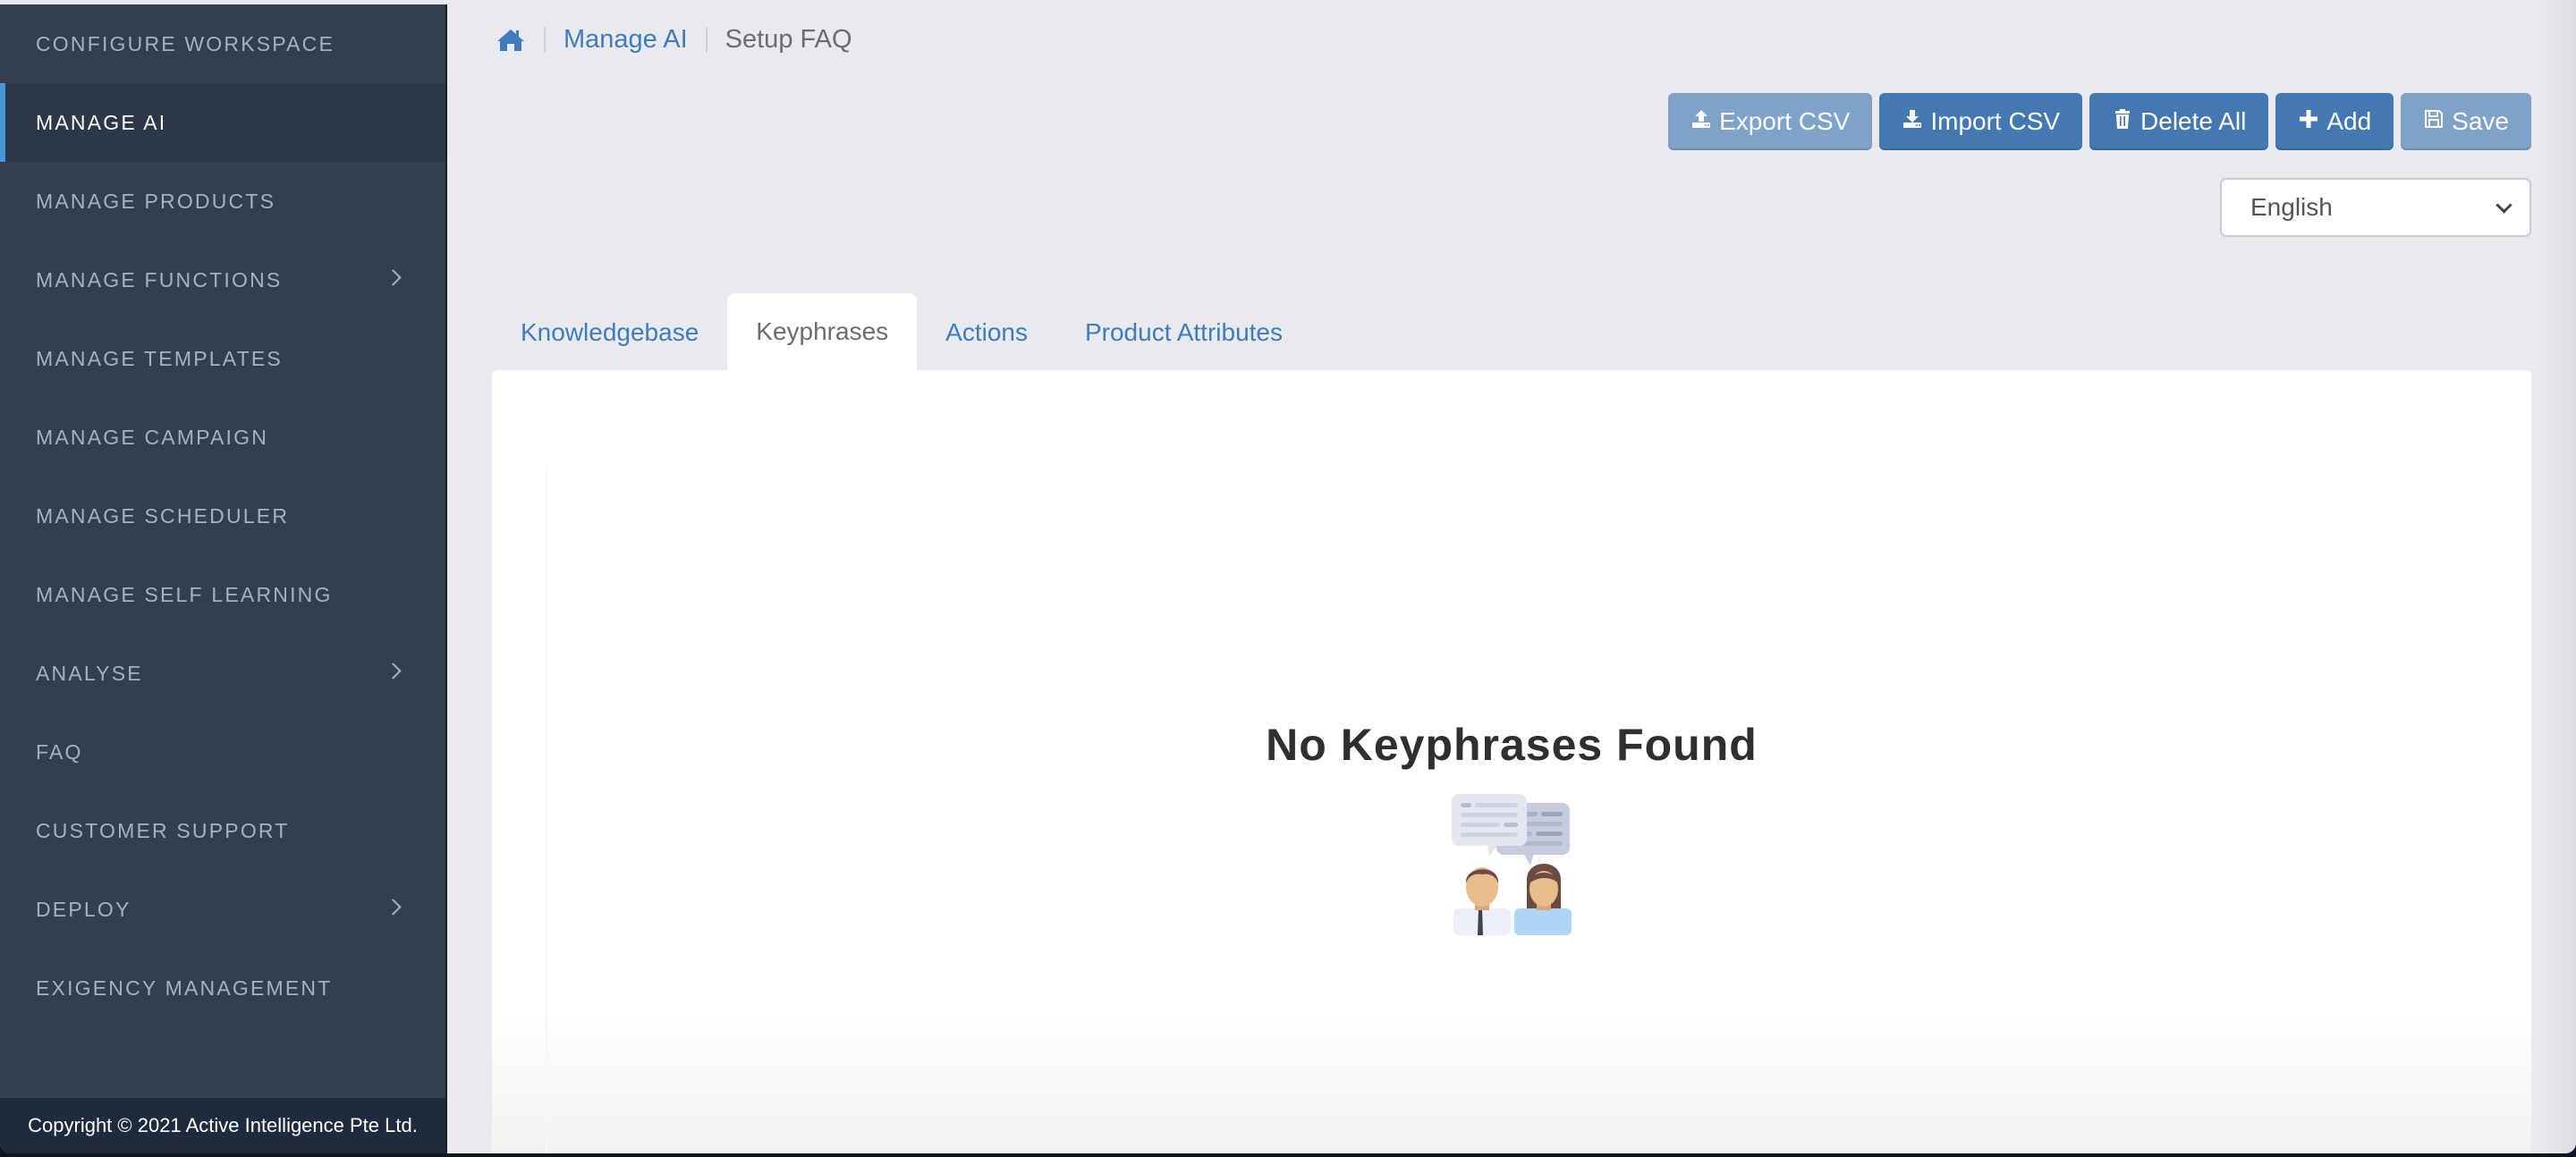 The height and width of the screenshot is (1157, 2576). What do you see at coordinates (89, 673) in the screenshot?
I see `sidebar-item-label: ANALYSE` at bounding box center [89, 673].